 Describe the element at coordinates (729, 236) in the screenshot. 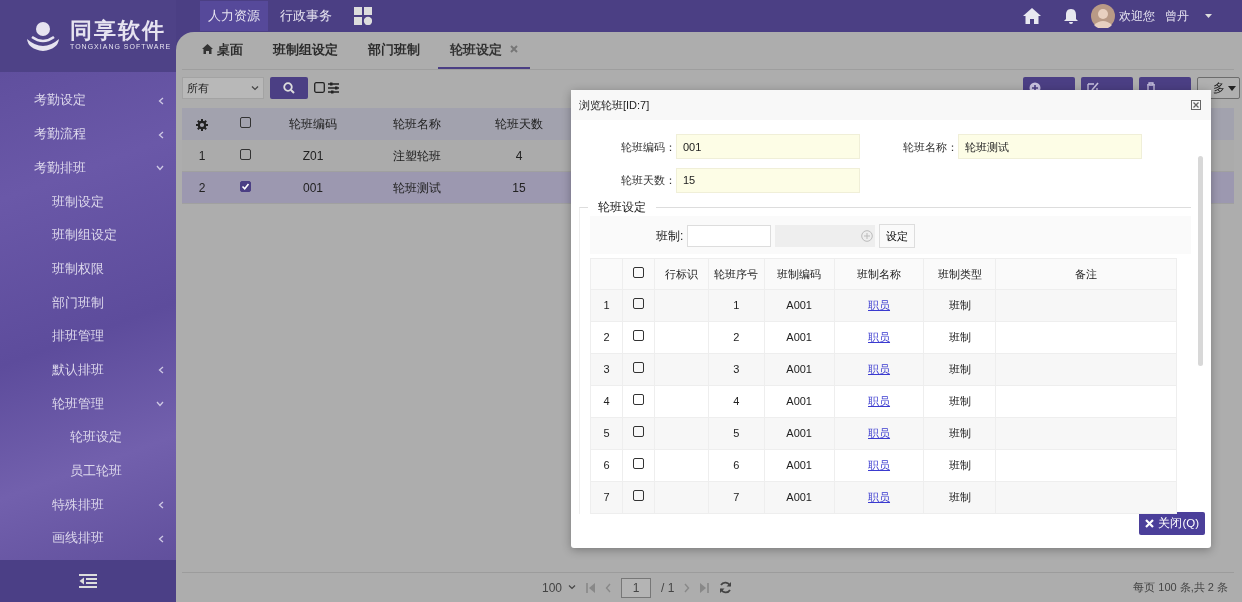

I see `input-field` at that location.